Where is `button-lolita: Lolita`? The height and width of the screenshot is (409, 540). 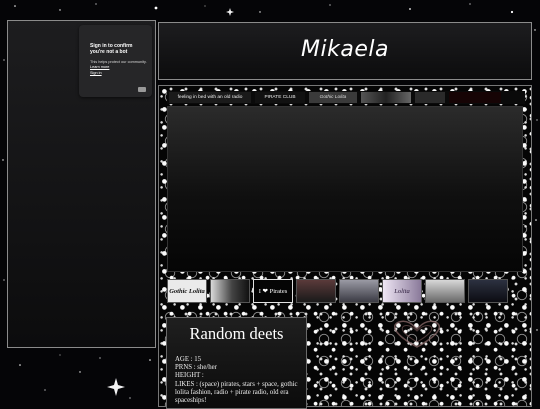
button-lolita: Lolita is located at coordinates (402, 291).